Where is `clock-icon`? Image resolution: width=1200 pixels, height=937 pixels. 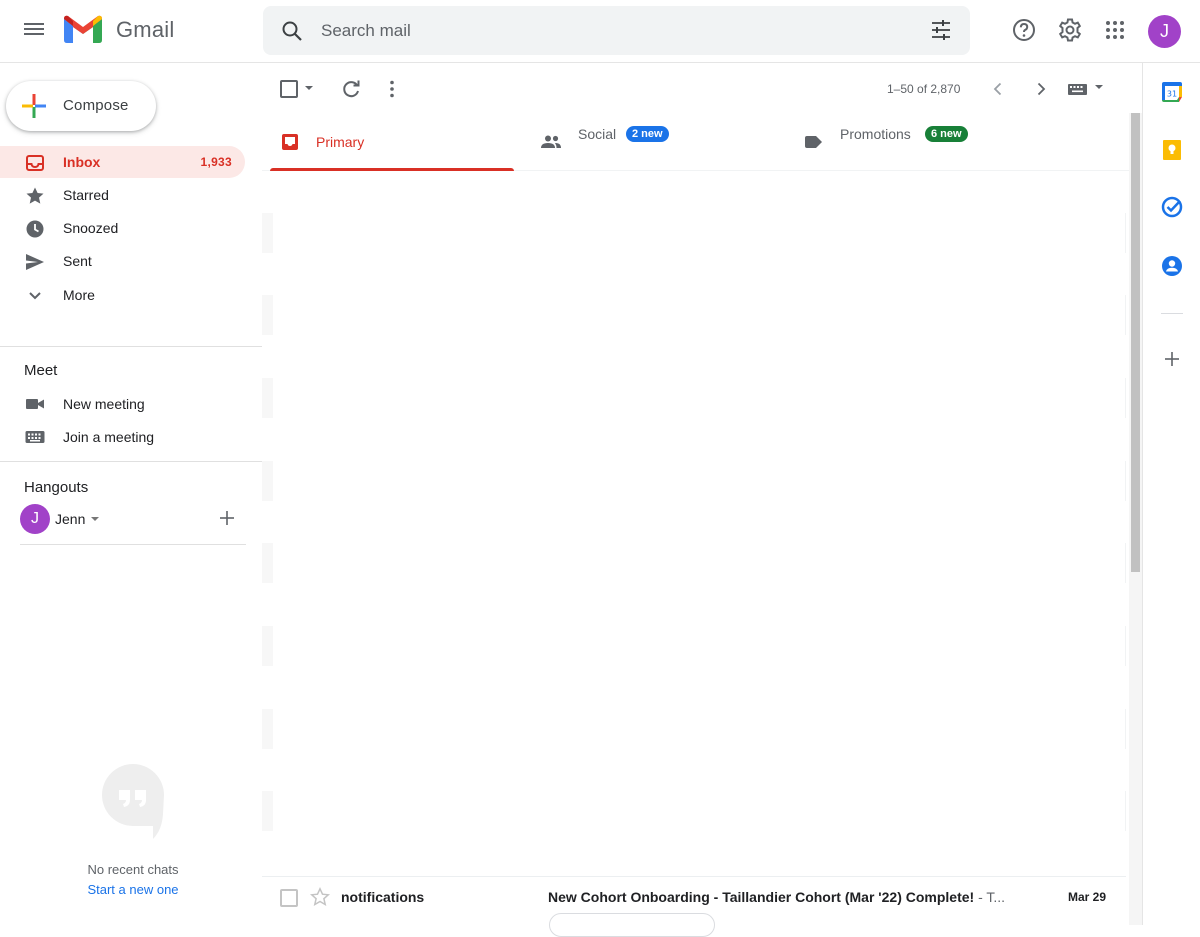
clock-icon is located at coordinates (35, 229).